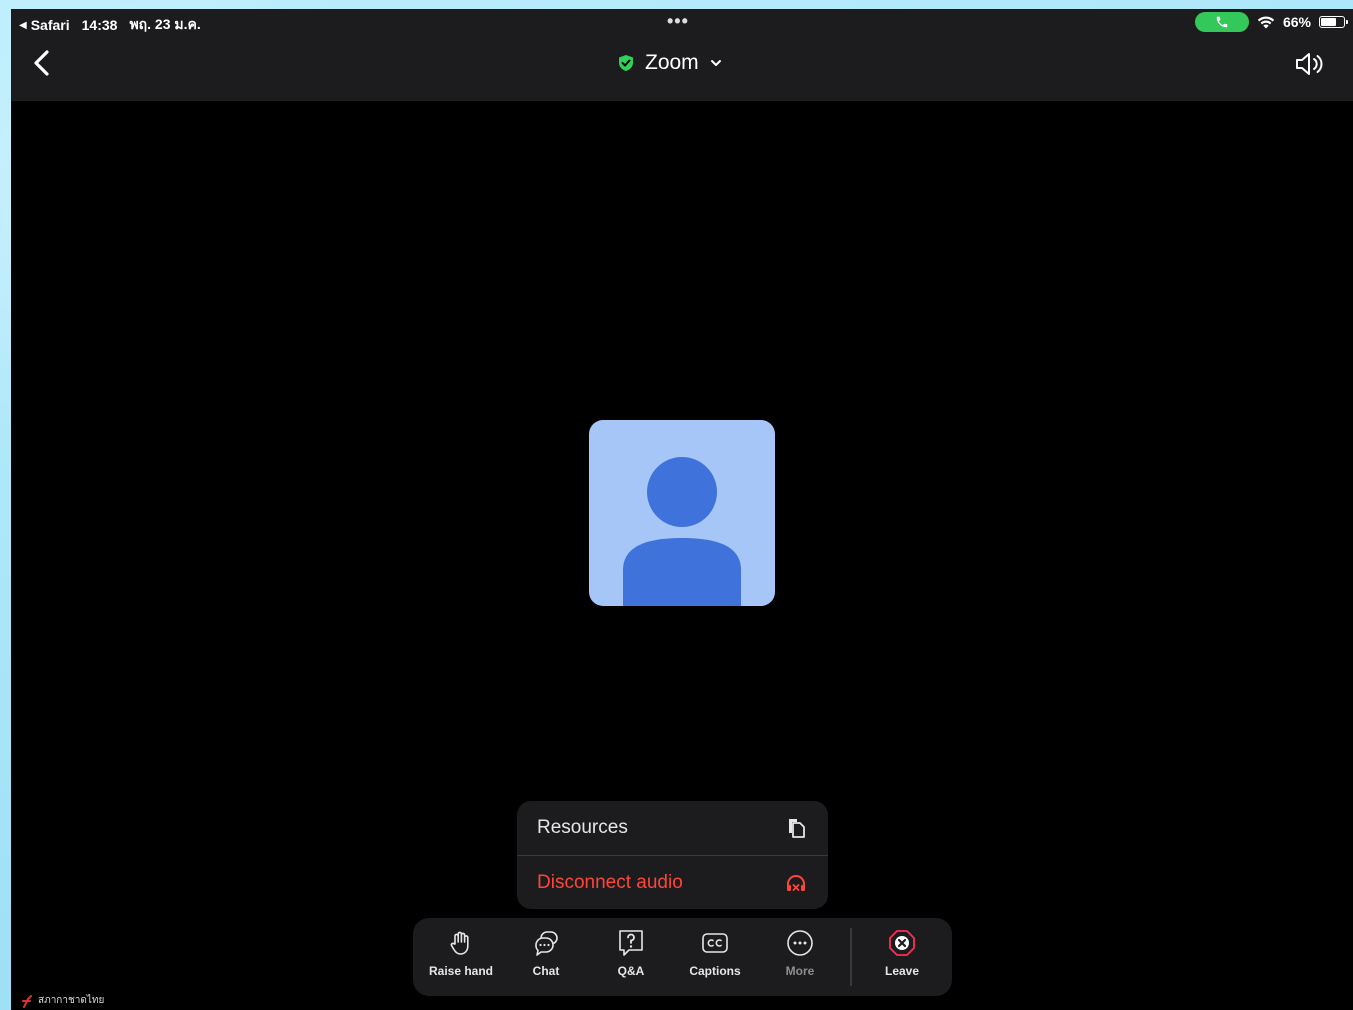 Image resolution: width=1353 pixels, height=1010 pixels. What do you see at coordinates (902, 971) in the screenshot?
I see `toolbar-label: Leave` at bounding box center [902, 971].